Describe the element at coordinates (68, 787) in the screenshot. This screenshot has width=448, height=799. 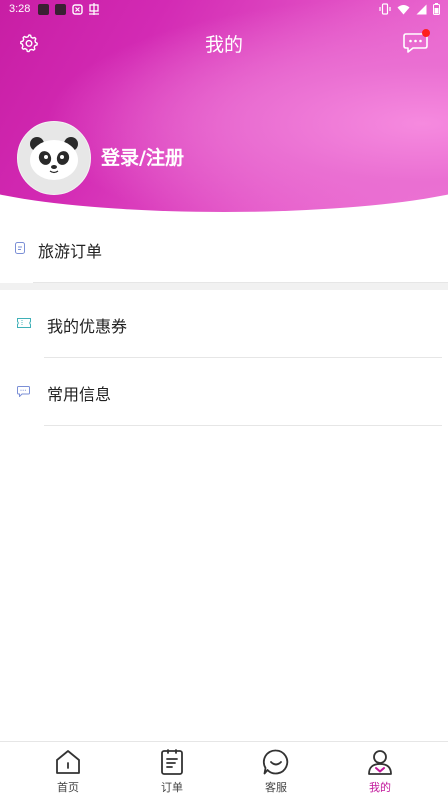
I see `tab-label: 首页` at that location.